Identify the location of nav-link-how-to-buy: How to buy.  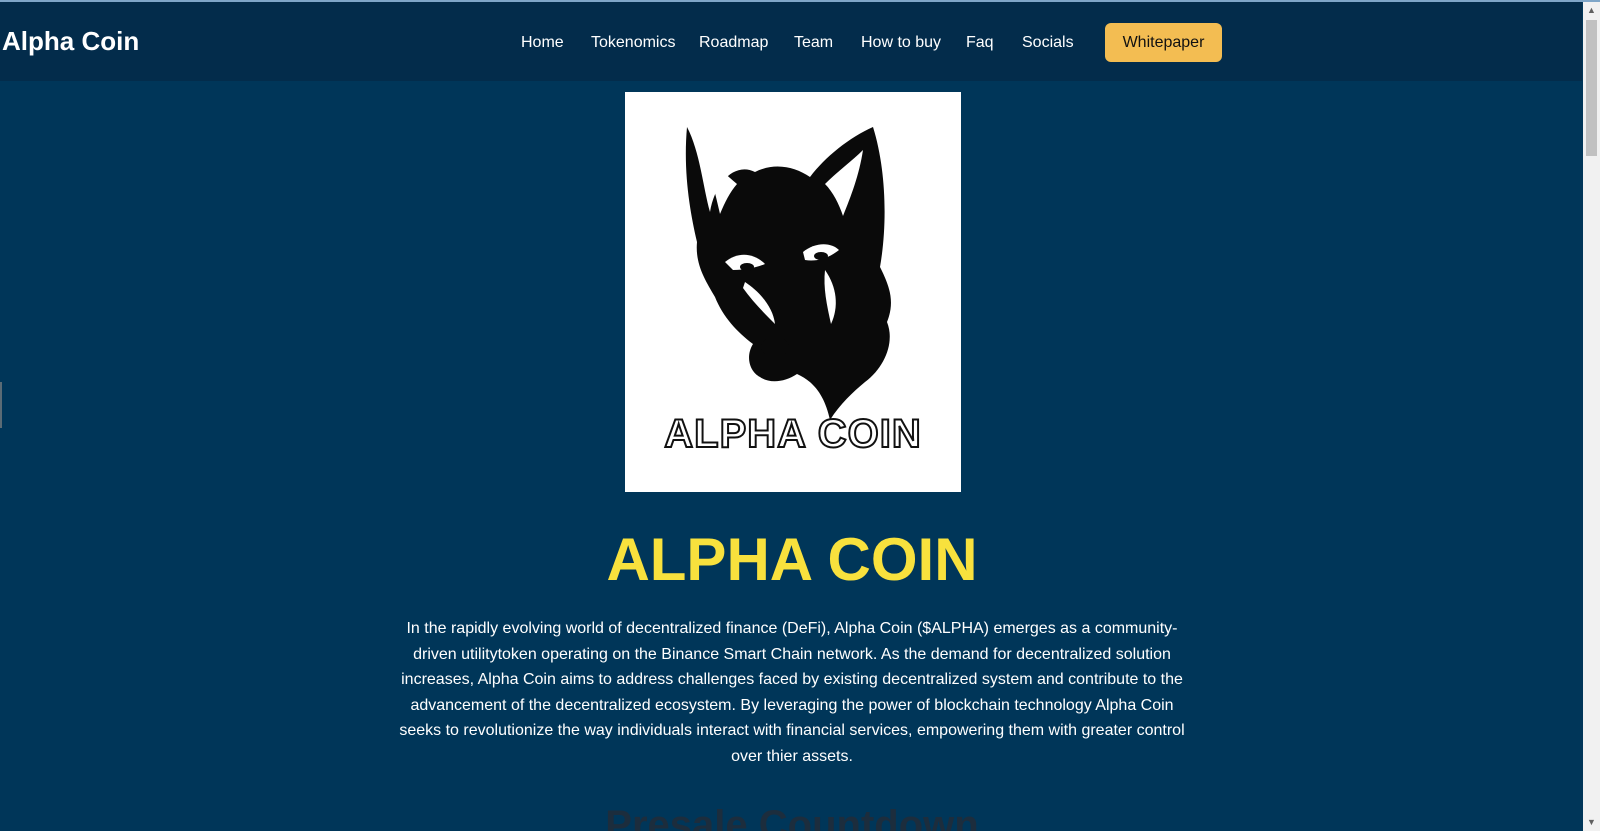
(901, 43).